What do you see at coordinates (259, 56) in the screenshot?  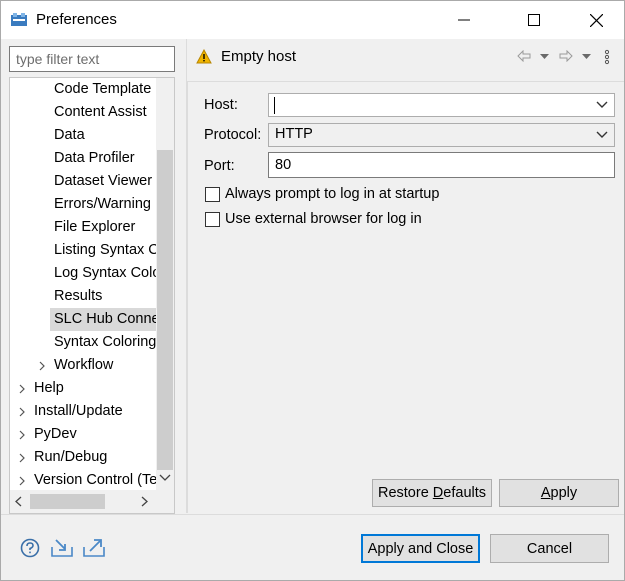 I see `page-title: Empty host` at bounding box center [259, 56].